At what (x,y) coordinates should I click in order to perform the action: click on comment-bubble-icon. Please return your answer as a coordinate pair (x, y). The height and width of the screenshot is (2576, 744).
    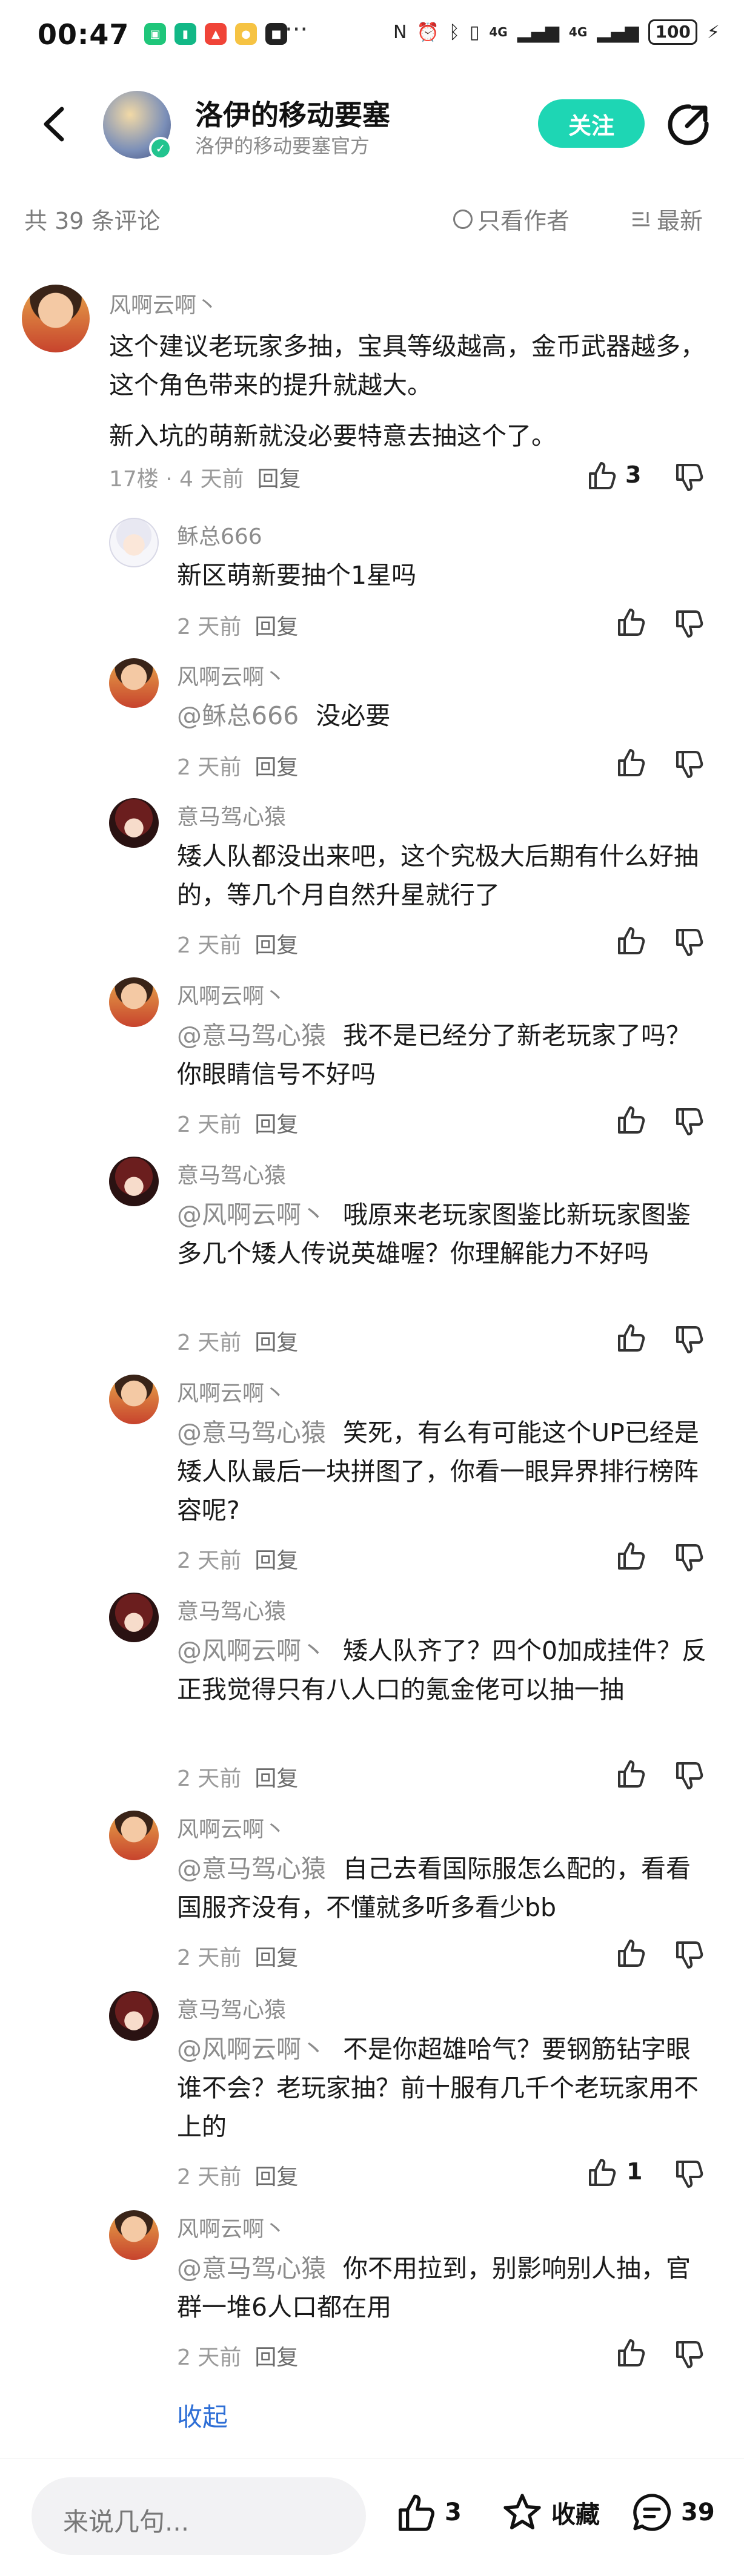
    Looking at the image, I should click on (652, 2512).